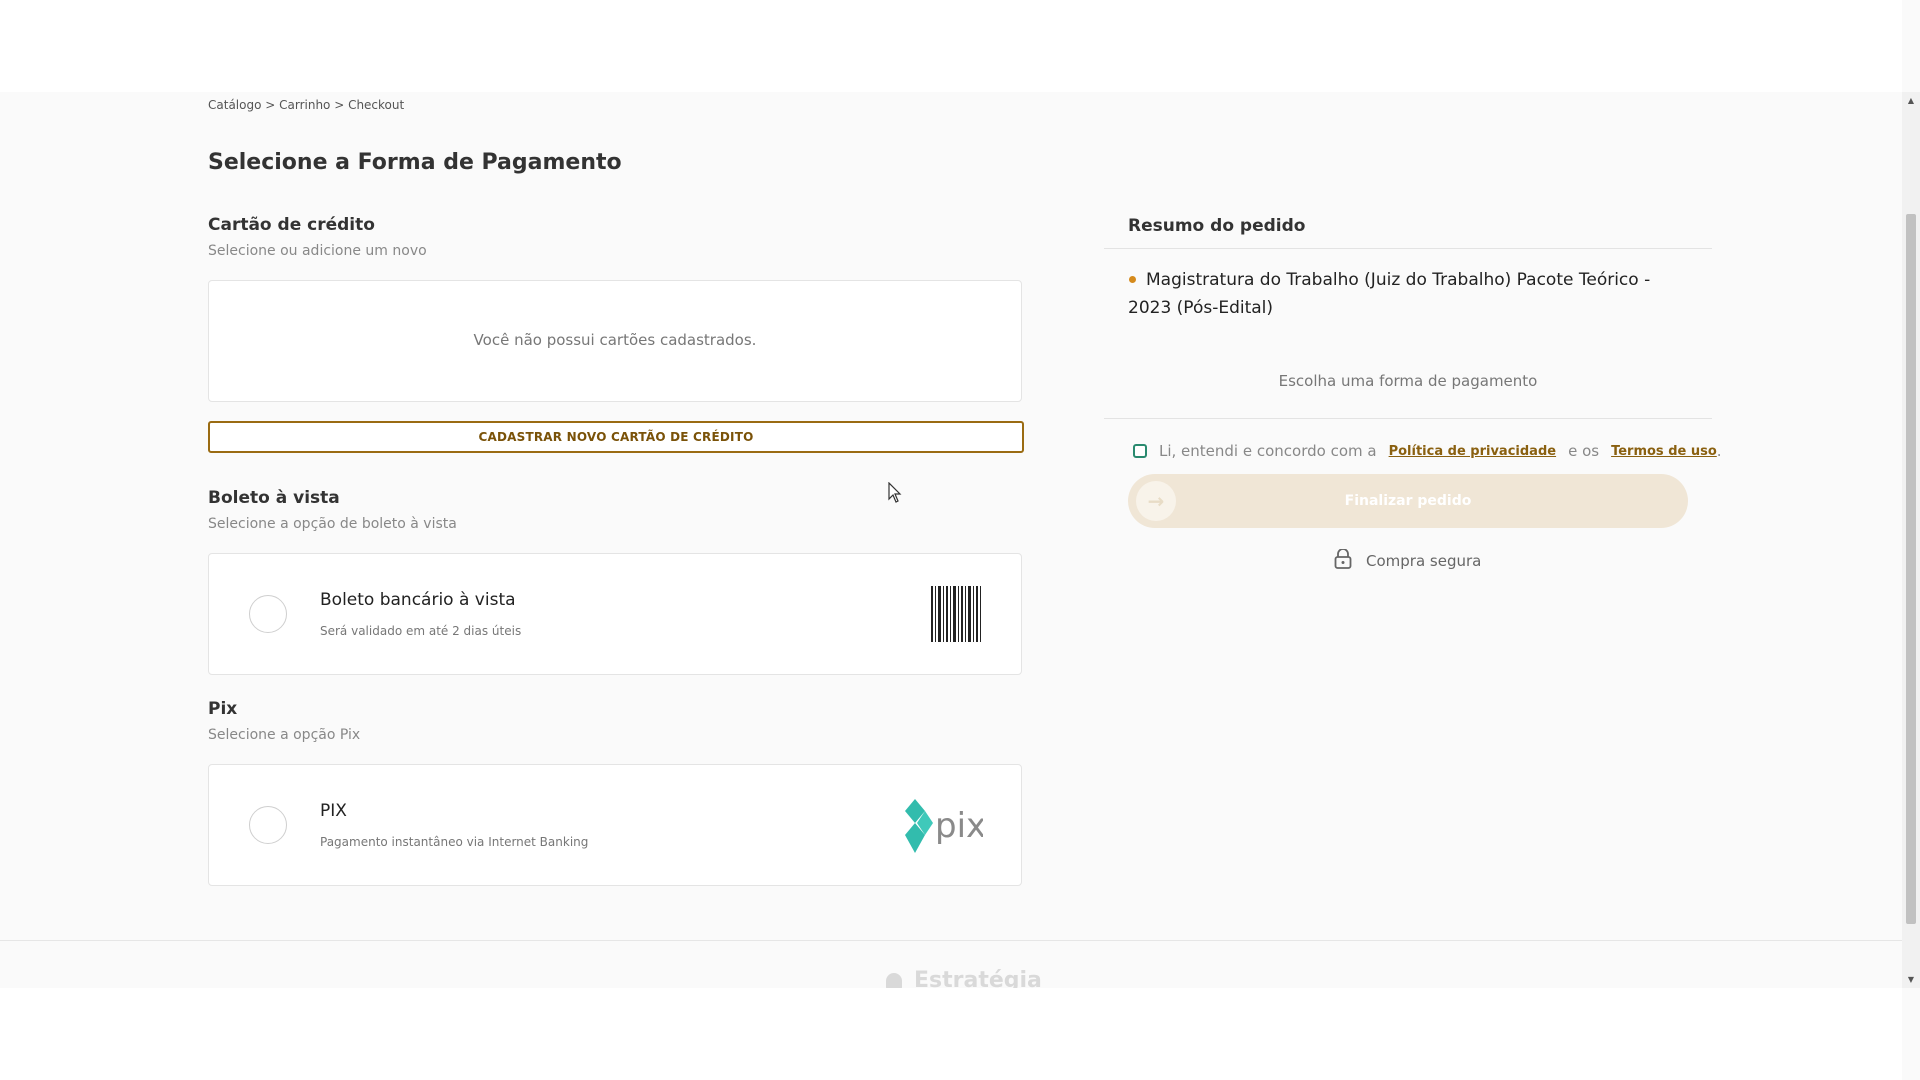  What do you see at coordinates (1664, 451) in the screenshot?
I see `terms-of-use-link: Termos de uso` at bounding box center [1664, 451].